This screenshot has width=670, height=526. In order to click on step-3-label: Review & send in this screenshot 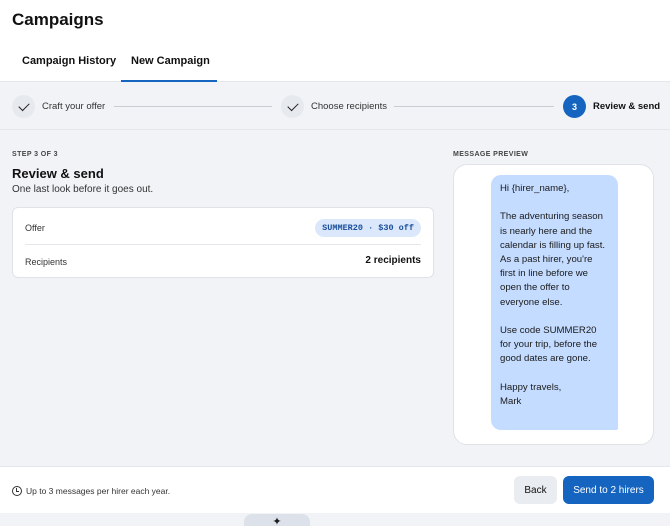, I will do `click(627, 106)`.